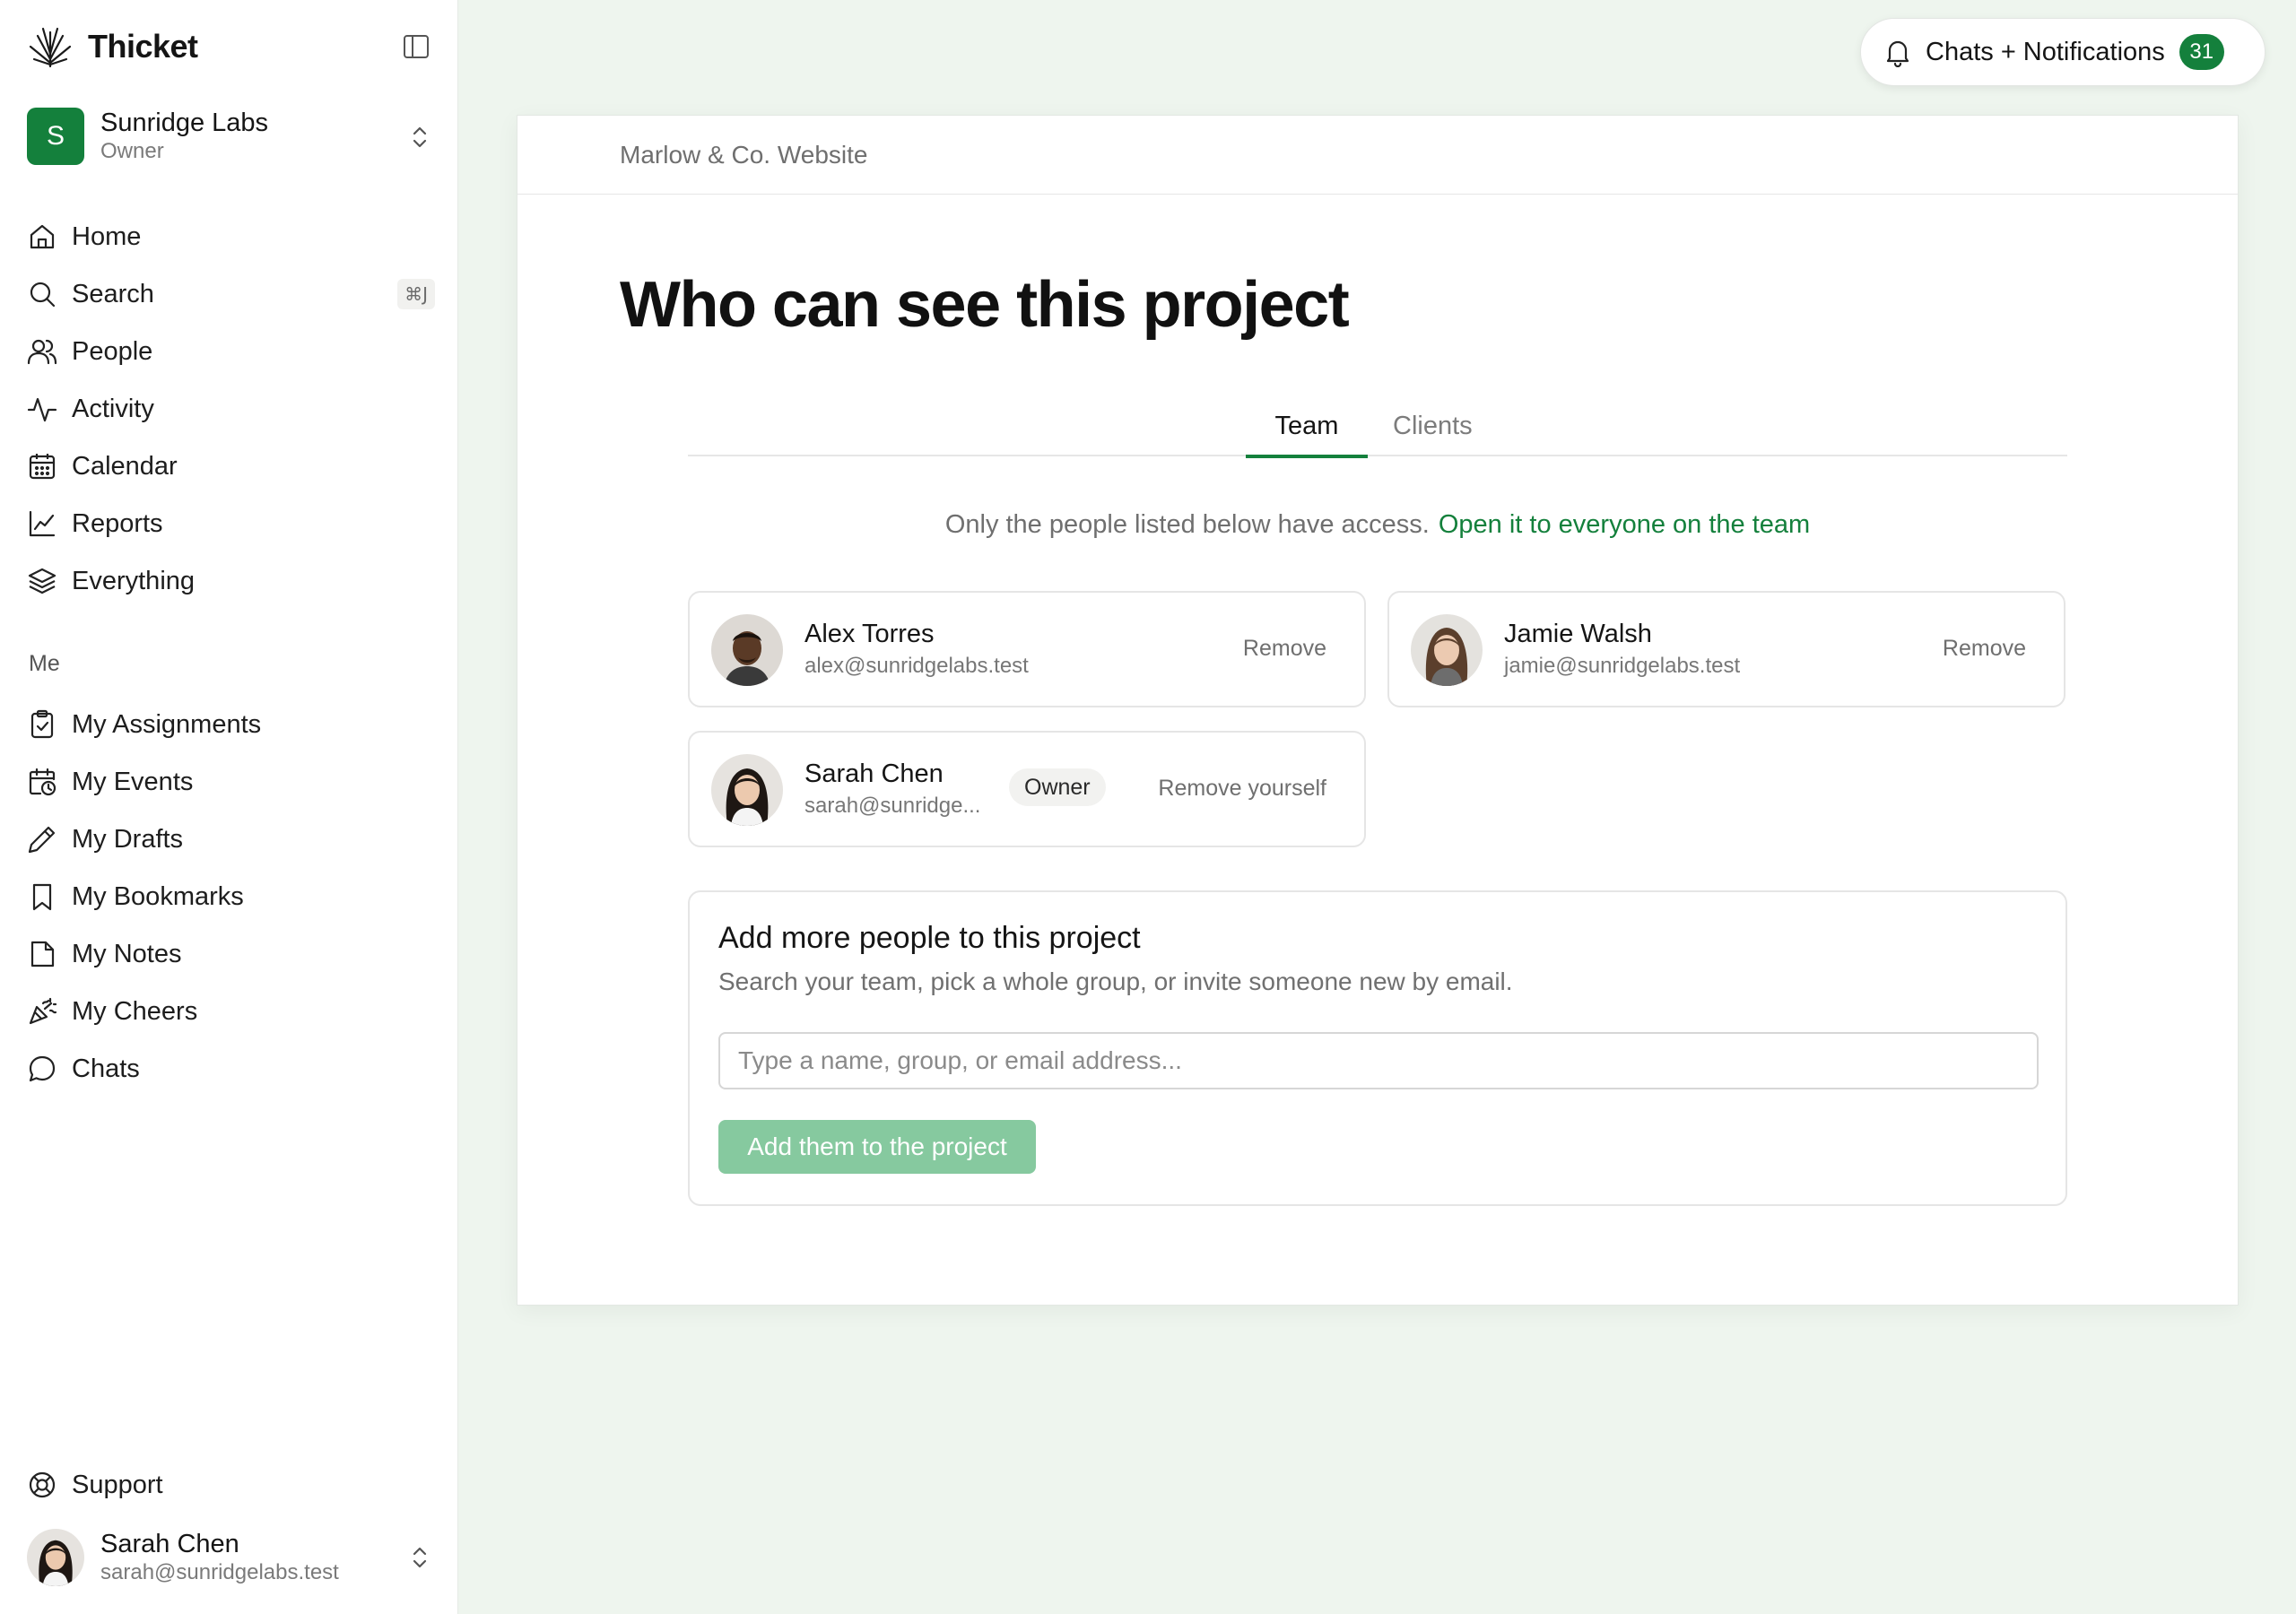 Image resolution: width=2296 pixels, height=1614 pixels. What do you see at coordinates (112, 351) in the screenshot?
I see `nav-label: People` at bounding box center [112, 351].